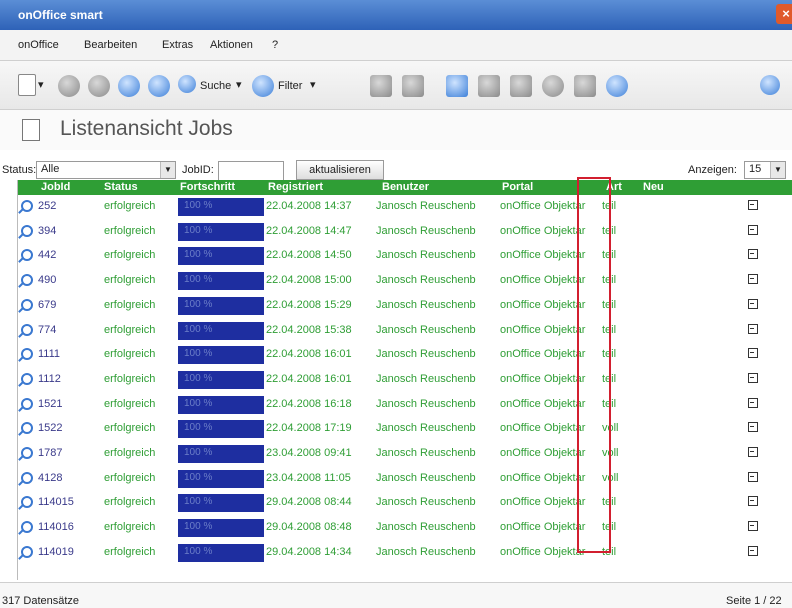 Image resolution: width=792 pixels, height=608 pixels. I want to click on status-select: Alle ▼, so click(106, 170).